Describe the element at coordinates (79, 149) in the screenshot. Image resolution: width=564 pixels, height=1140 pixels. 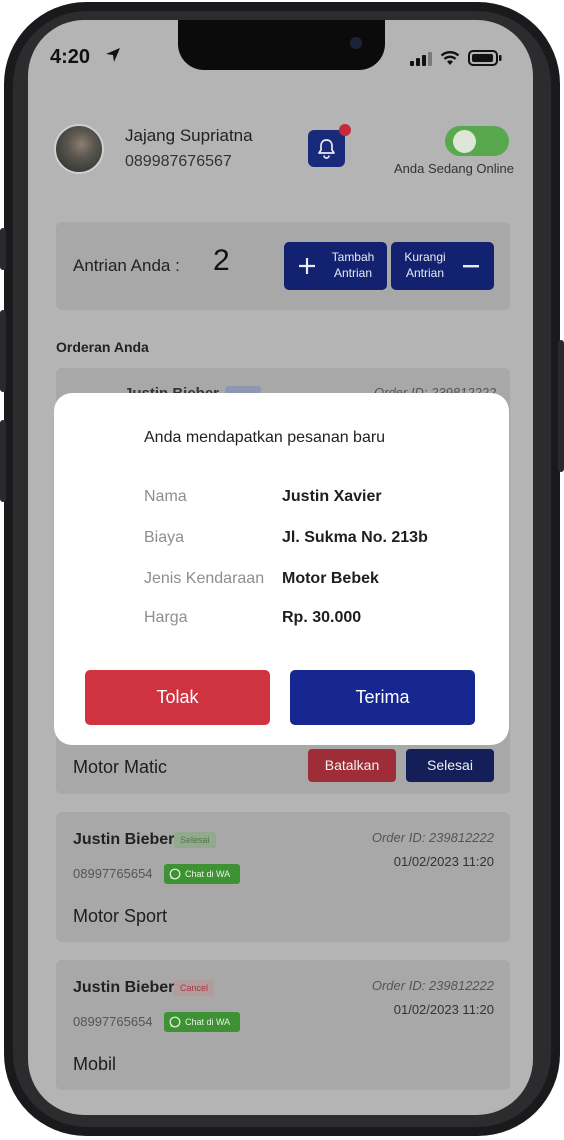
I see `avatar` at that location.